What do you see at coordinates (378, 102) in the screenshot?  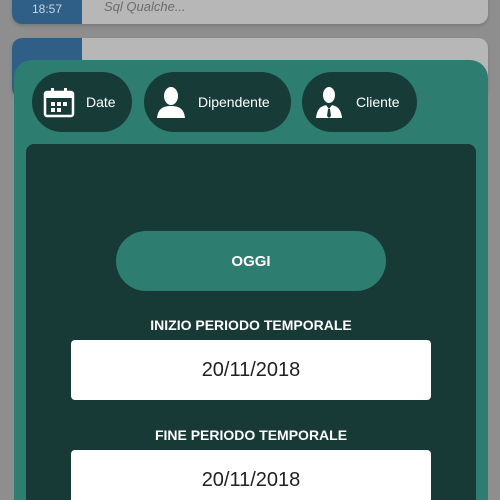 I see `tab-cliente-label: Cliente` at bounding box center [378, 102].